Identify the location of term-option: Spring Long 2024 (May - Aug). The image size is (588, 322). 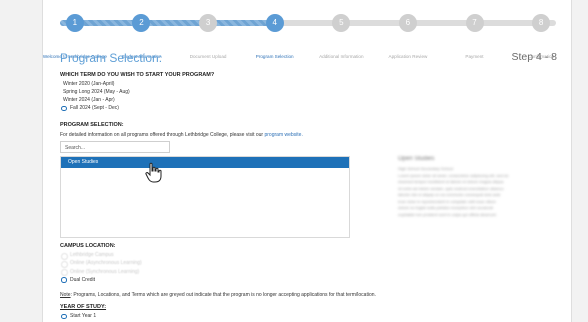
(96, 92).